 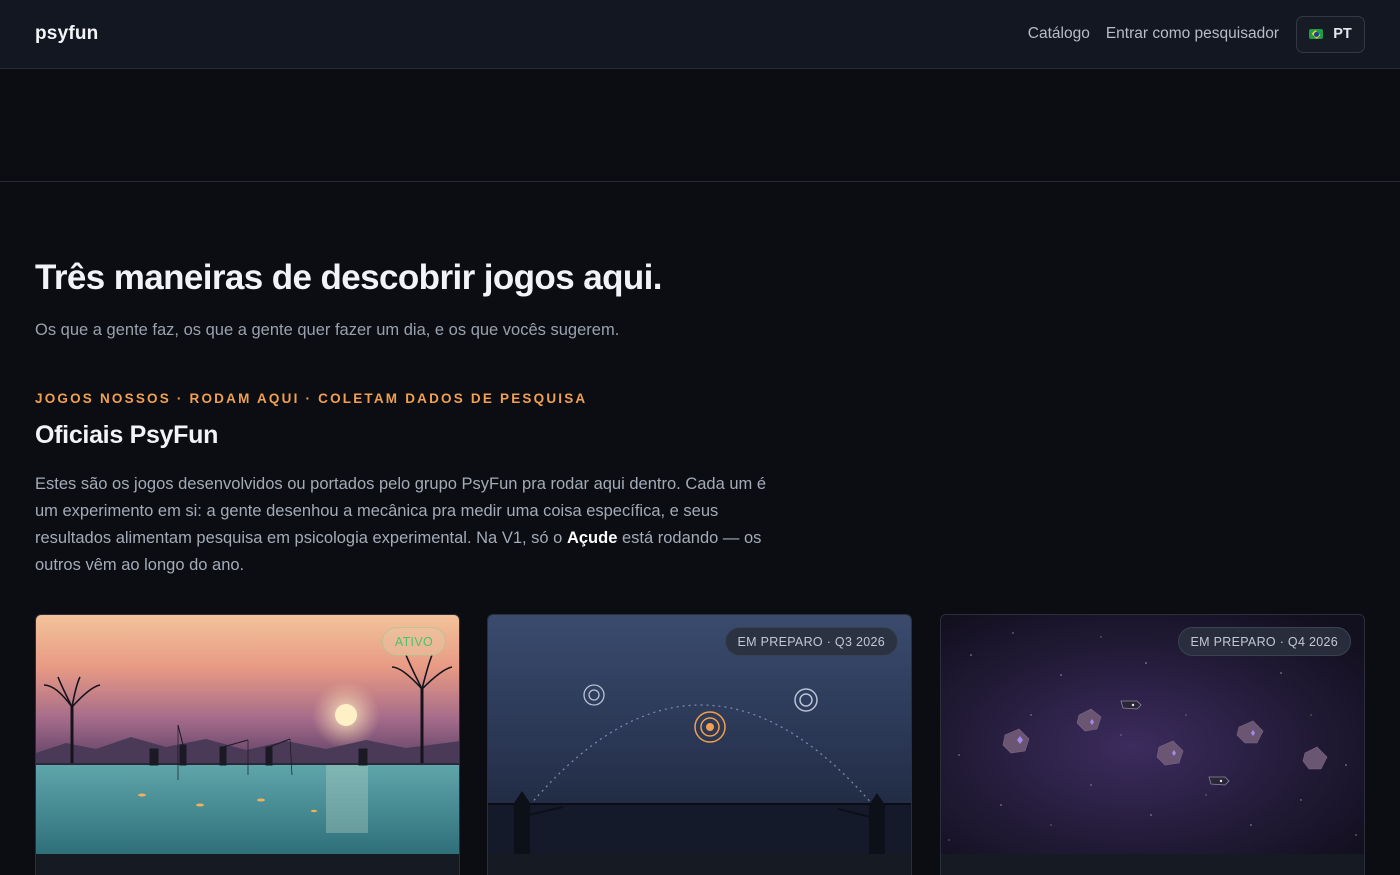 I want to click on status-badge: EM PREPARO · Q3 2026, so click(x=811, y=641).